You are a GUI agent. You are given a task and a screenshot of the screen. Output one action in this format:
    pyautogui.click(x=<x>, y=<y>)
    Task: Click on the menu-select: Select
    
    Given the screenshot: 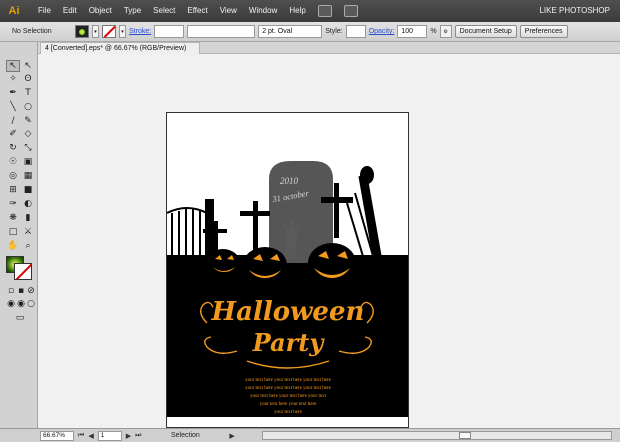 What is the action you would take?
    pyautogui.click(x=164, y=11)
    